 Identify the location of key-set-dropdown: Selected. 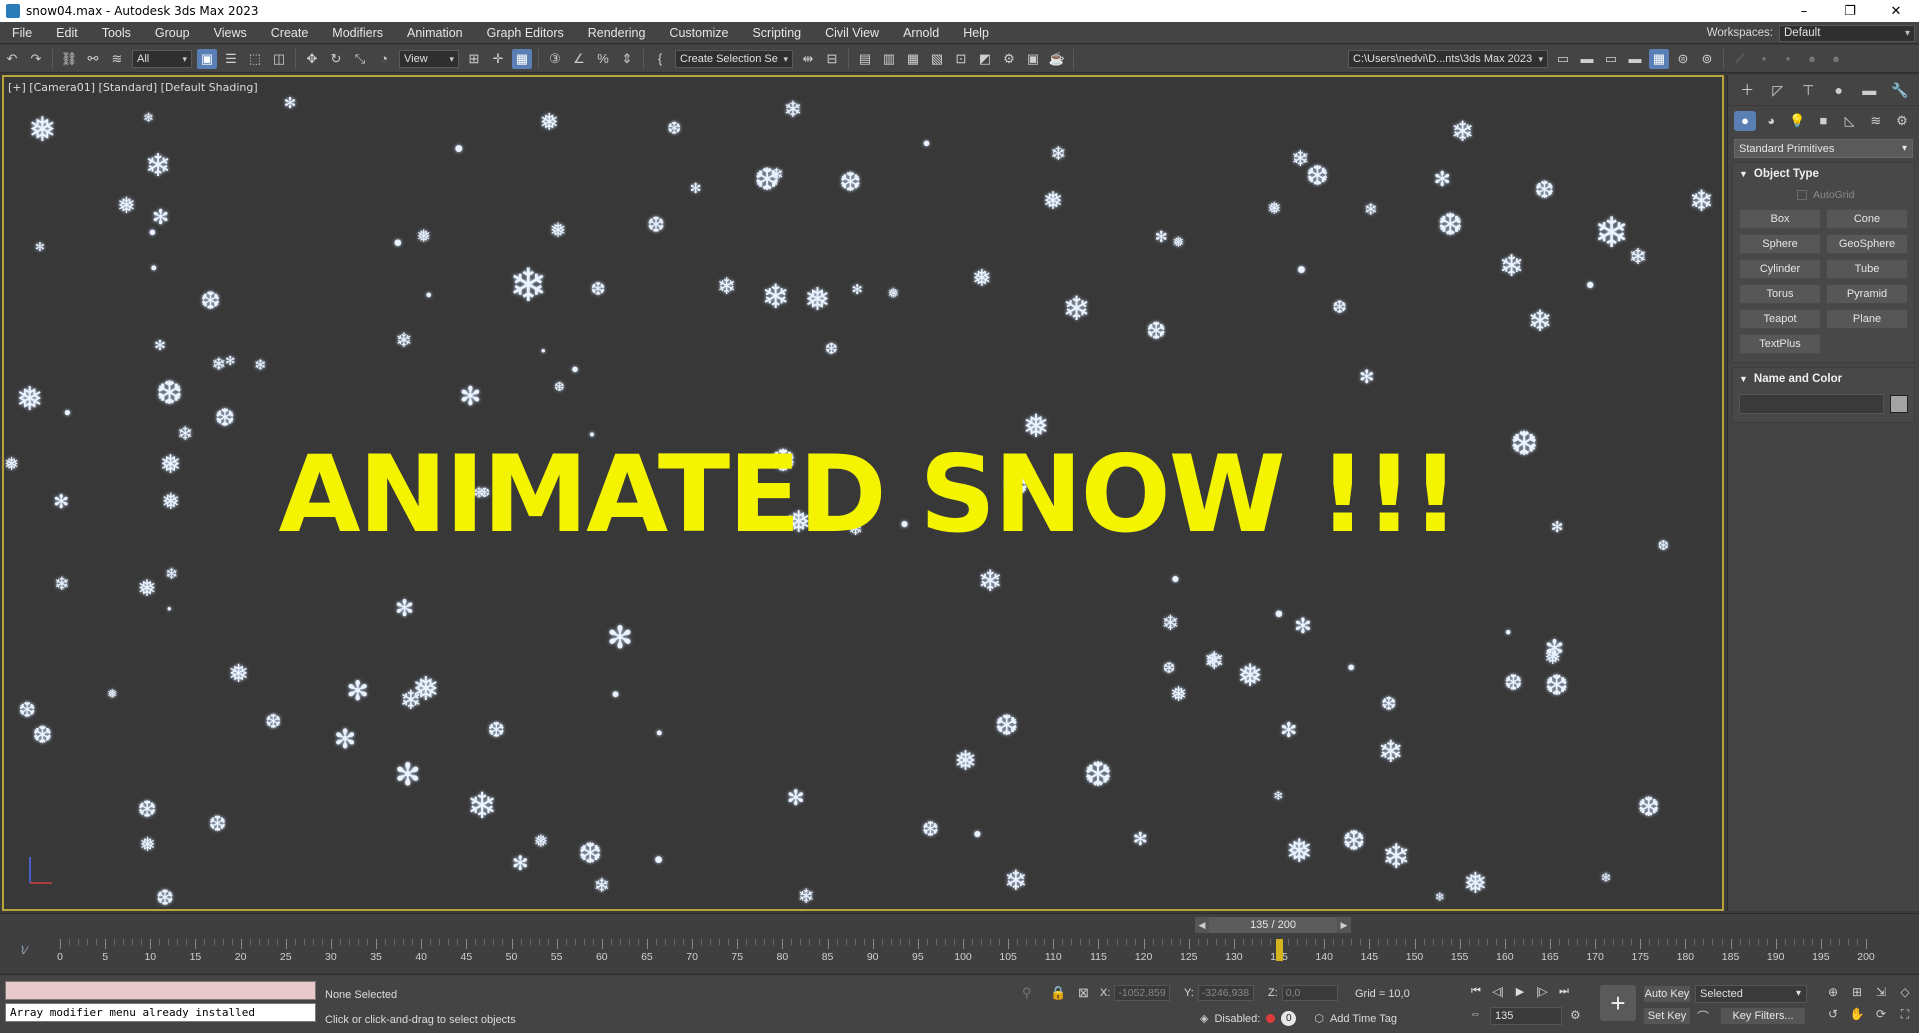
(1751, 994).